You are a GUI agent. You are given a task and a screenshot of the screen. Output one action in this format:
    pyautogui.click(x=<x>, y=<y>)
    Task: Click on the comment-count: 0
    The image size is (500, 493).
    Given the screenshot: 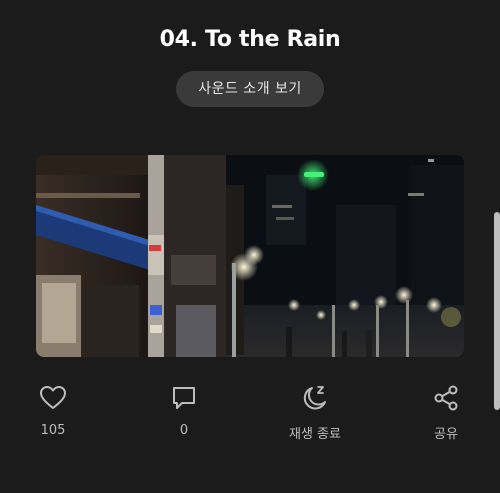 What is the action you would take?
    pyautogui.click(x=184, y=430)
    